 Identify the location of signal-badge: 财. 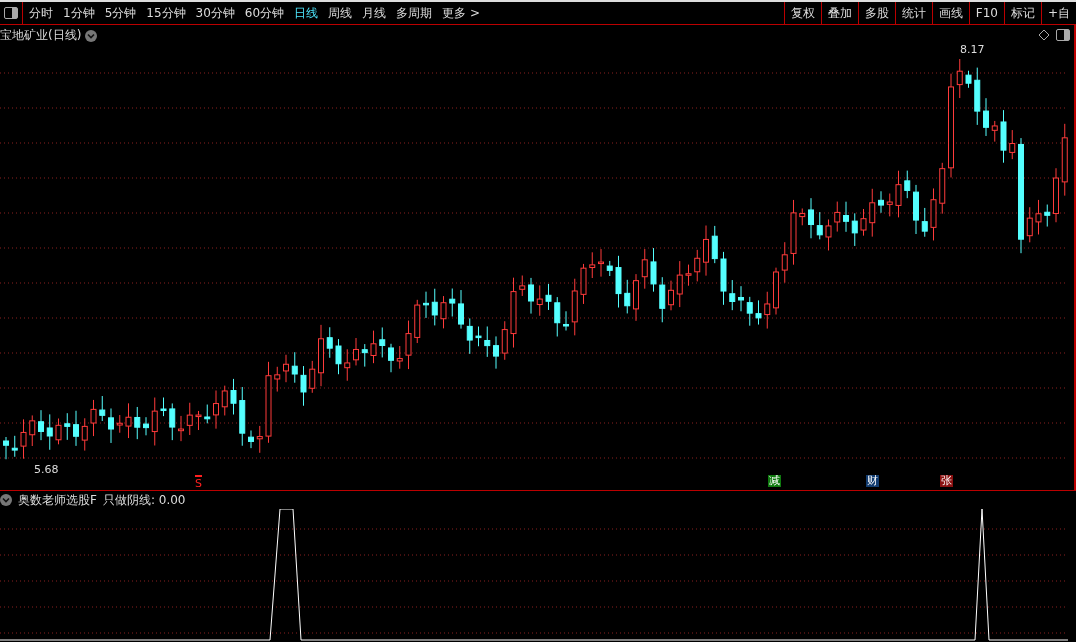
(872, 481).